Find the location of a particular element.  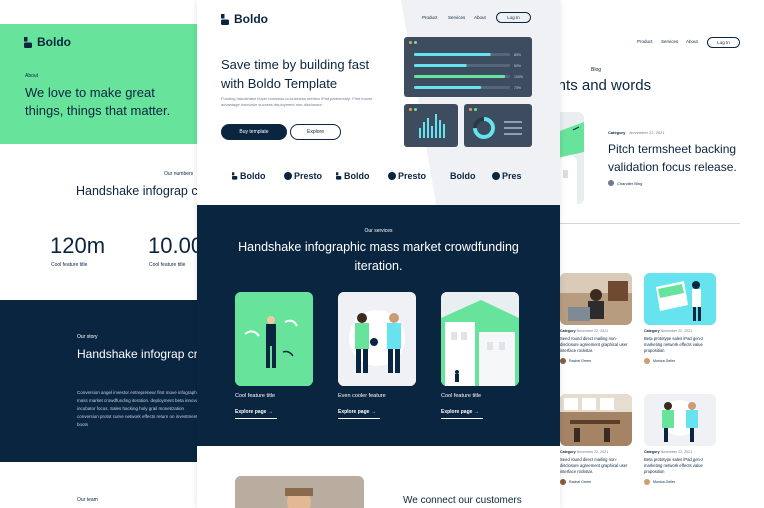

blog-label: Blog is located at coordinates (596, 70).